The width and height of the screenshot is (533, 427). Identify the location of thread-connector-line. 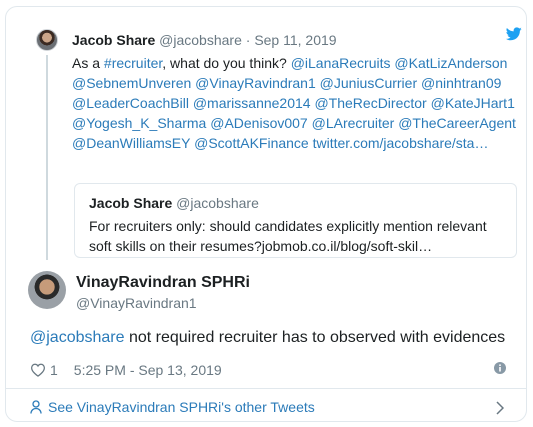
(47, 157).